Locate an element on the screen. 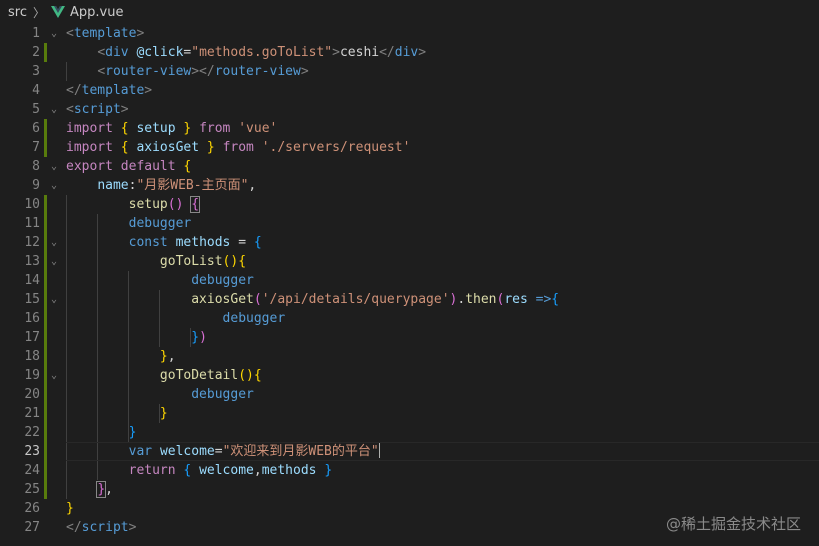 This screenshot has height=546, width=819. code-text: <router-view></router-view> is located at coordinates (187, 71).